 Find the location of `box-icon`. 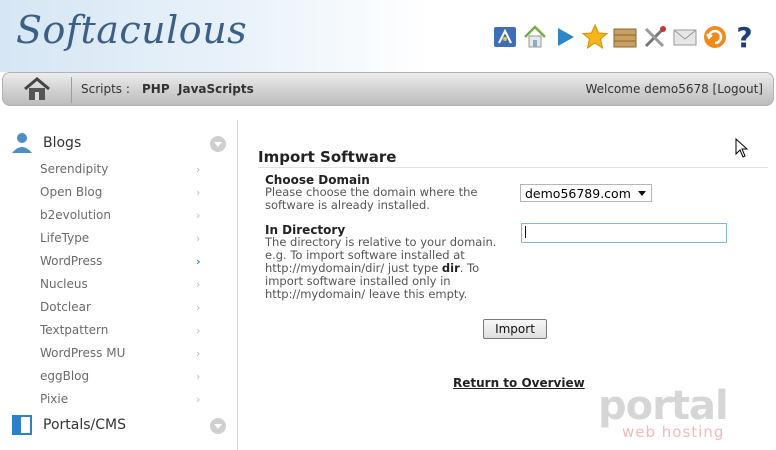

box-icon is located at coordinates (624, 37).